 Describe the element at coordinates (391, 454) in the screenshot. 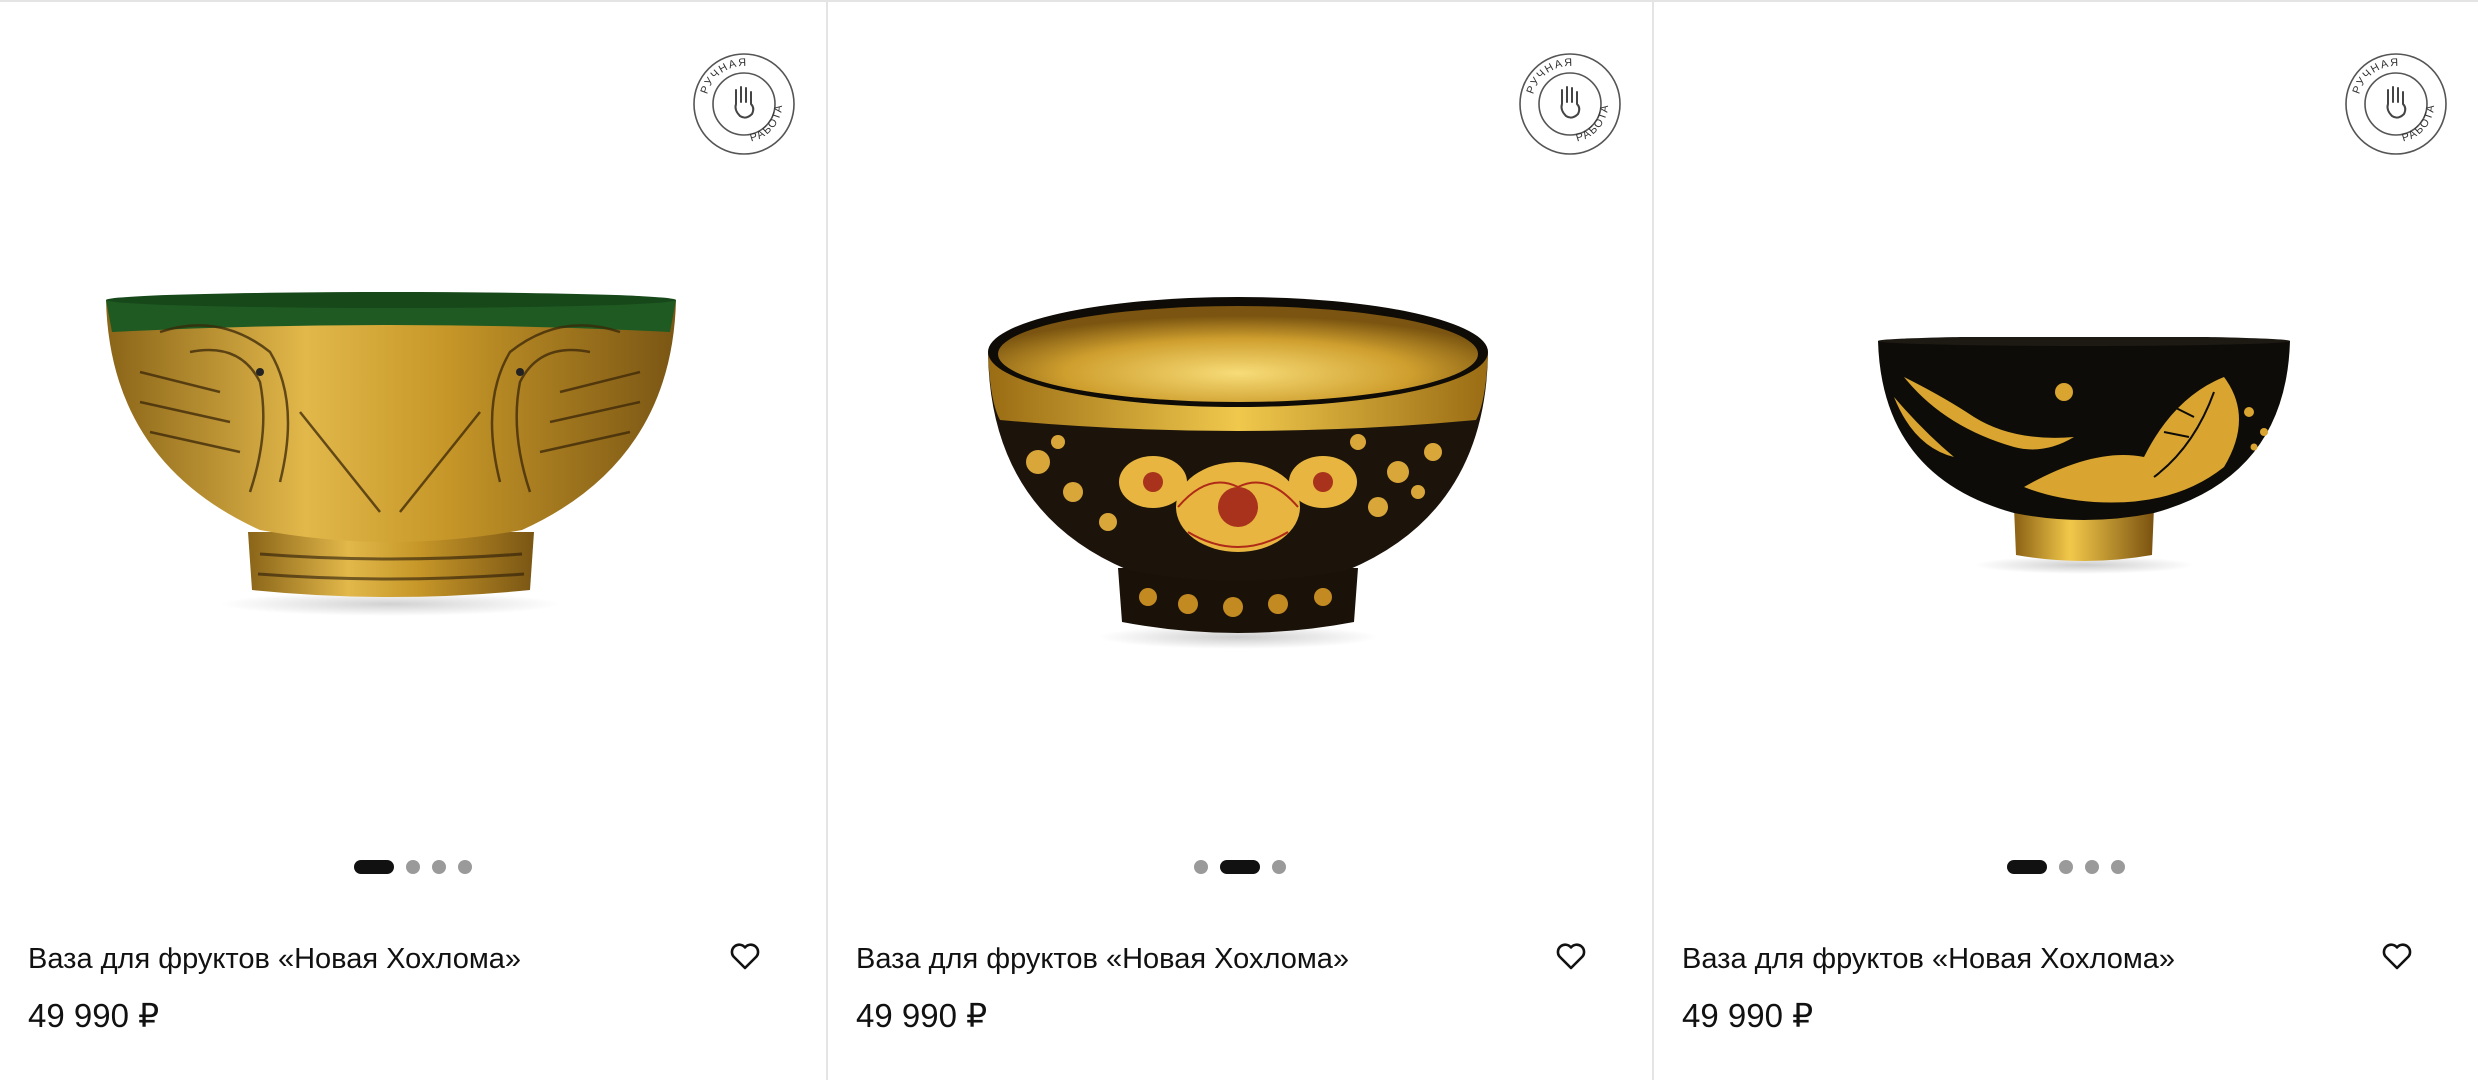

I see `bowl-image-green` at that location.